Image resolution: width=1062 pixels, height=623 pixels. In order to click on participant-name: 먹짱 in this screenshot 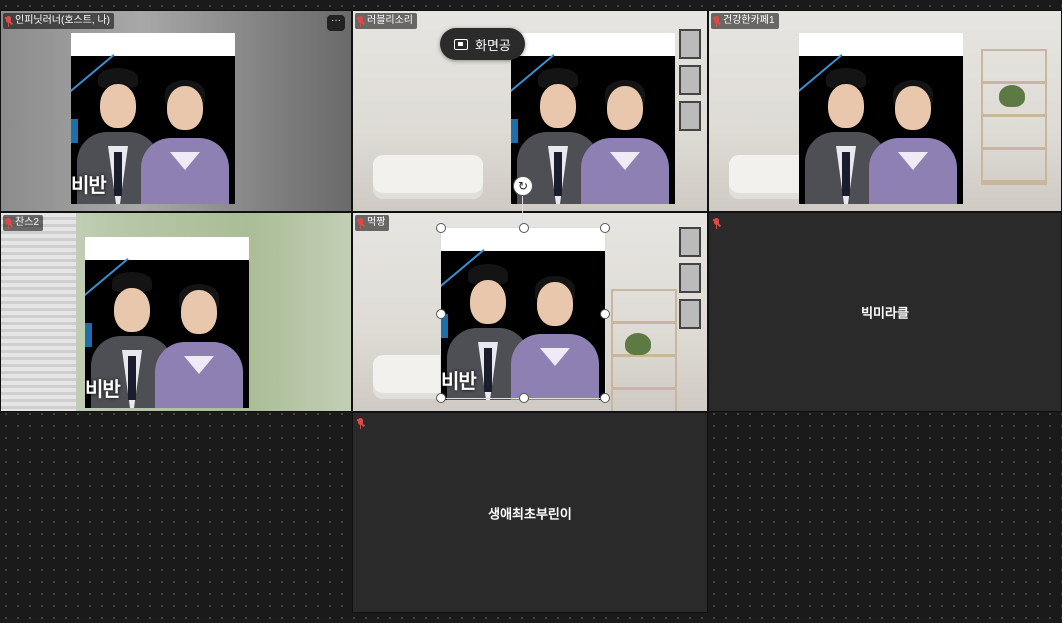, I will do `click(376, 222)`.